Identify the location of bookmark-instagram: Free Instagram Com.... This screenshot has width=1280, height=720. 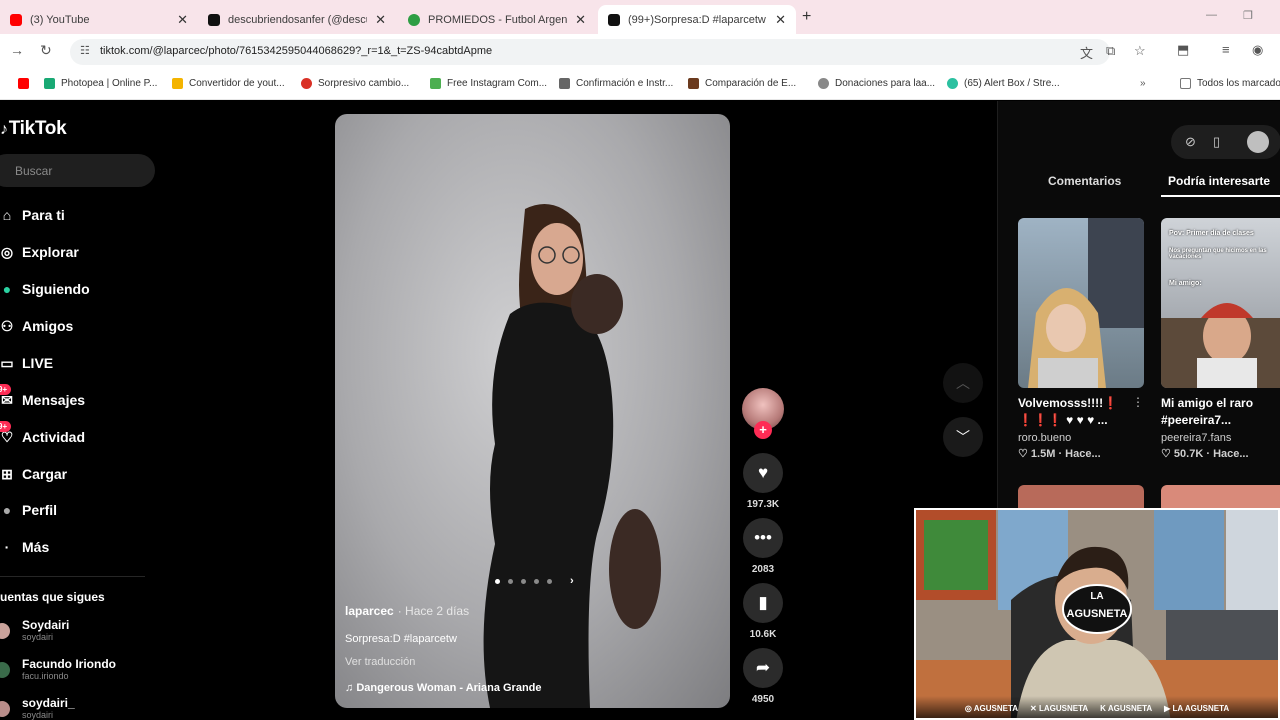
(488, 83).